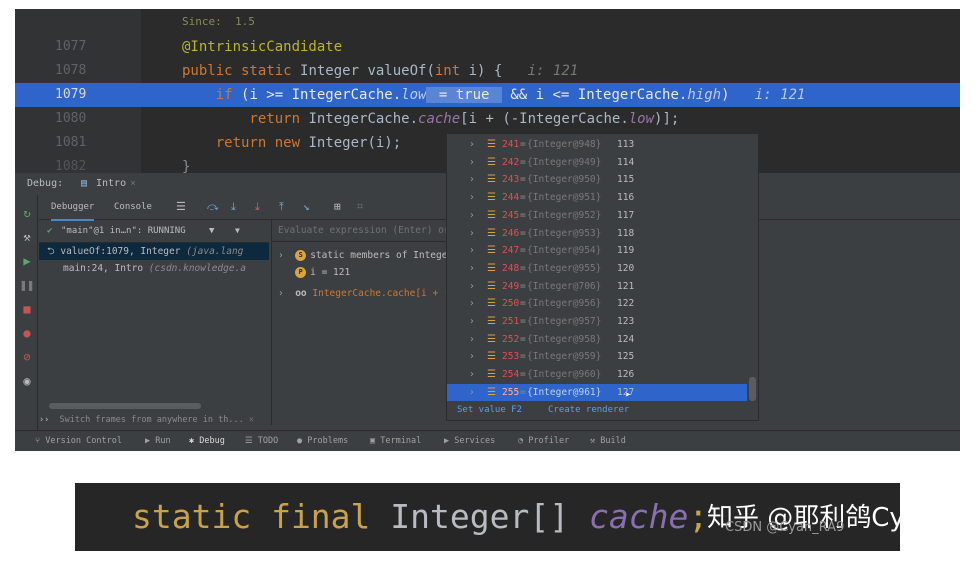  I want to click on view-breakpoints-icon: ●, so click(27, 333).